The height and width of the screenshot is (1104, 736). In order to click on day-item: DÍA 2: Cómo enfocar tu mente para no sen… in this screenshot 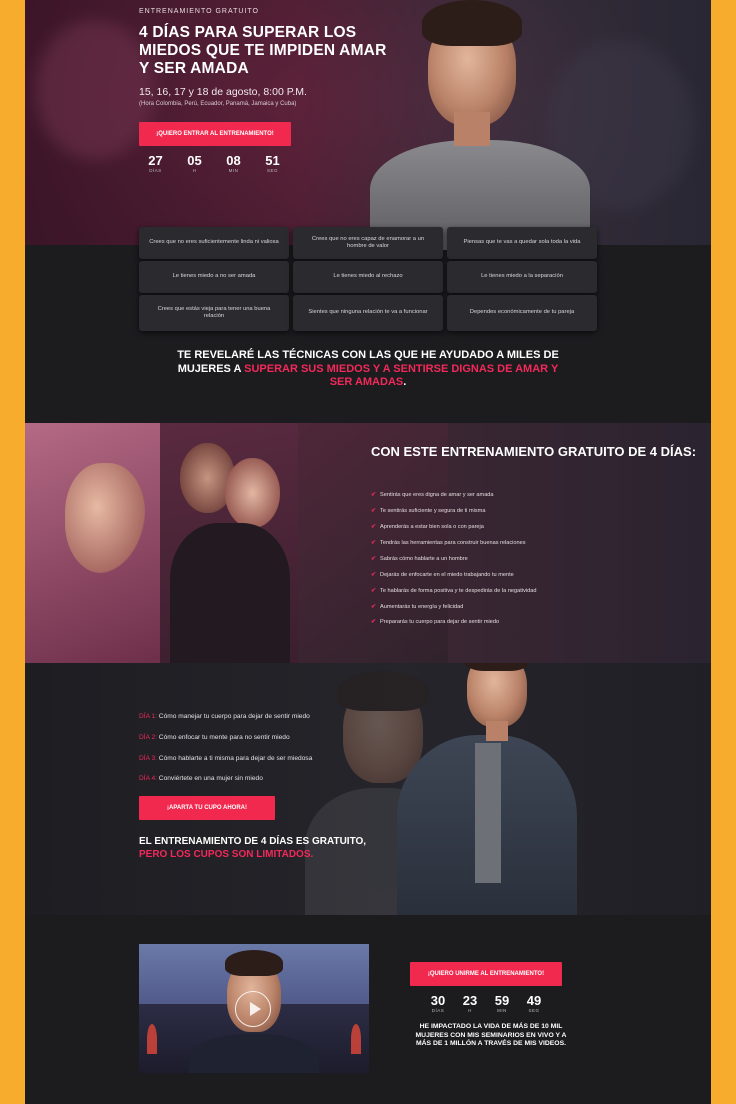, I will do `click(214, 737)`.